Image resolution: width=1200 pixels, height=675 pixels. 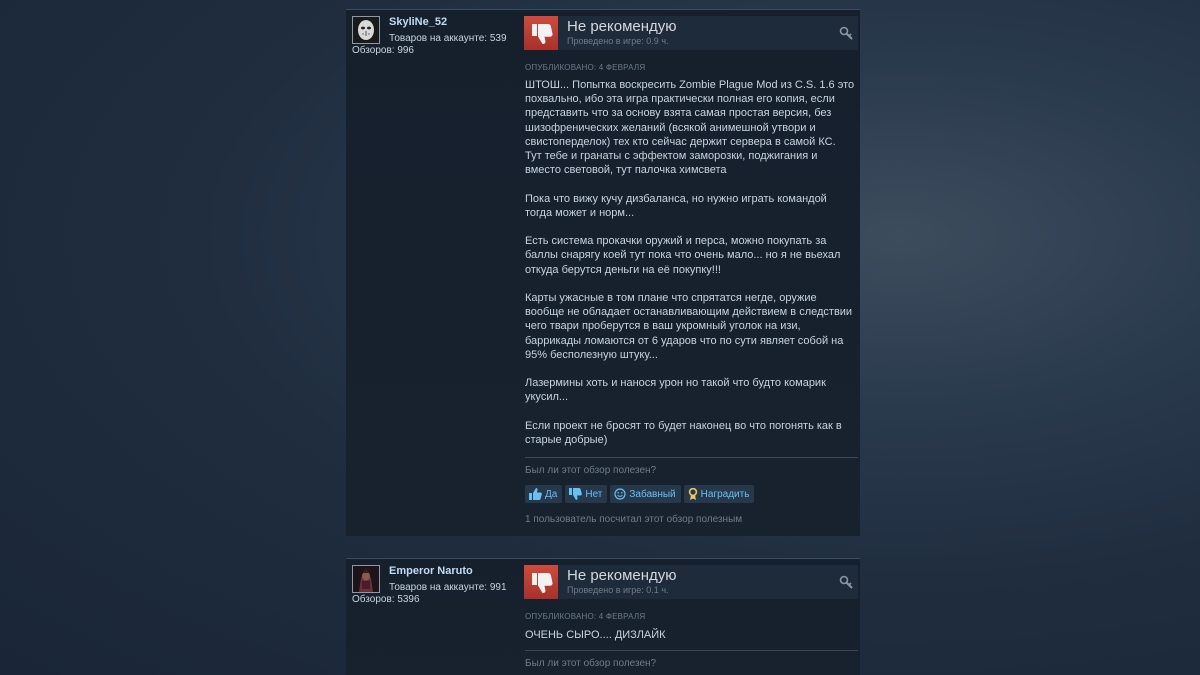 I want to click on vote-no-button: Нет, so click(x=586, y=494).